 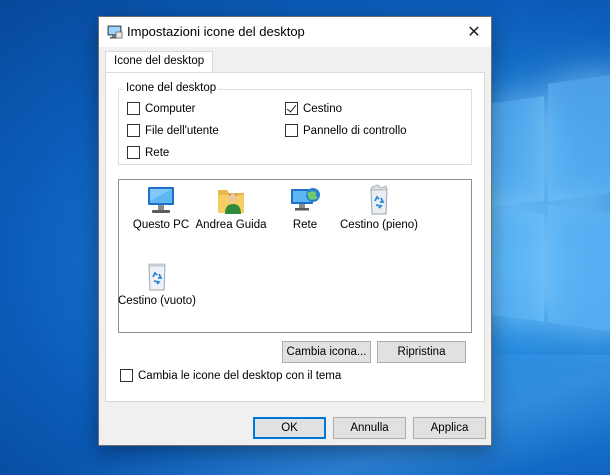 I want to click on icon-label: Rete, so click(x=305, y=225).